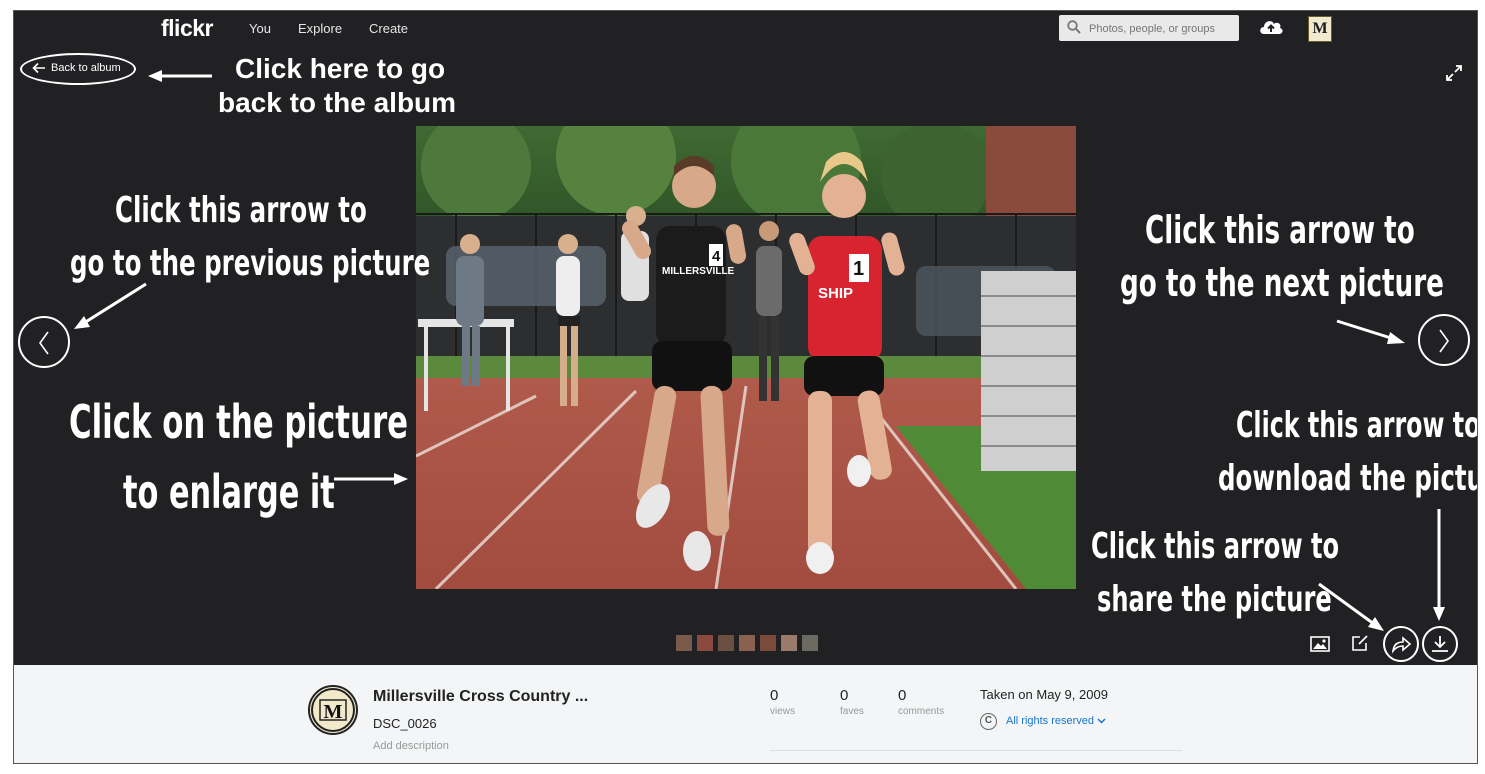 This screenshot has height=774, width=1485. I want to click on views-count: 0, so click(774, 695).